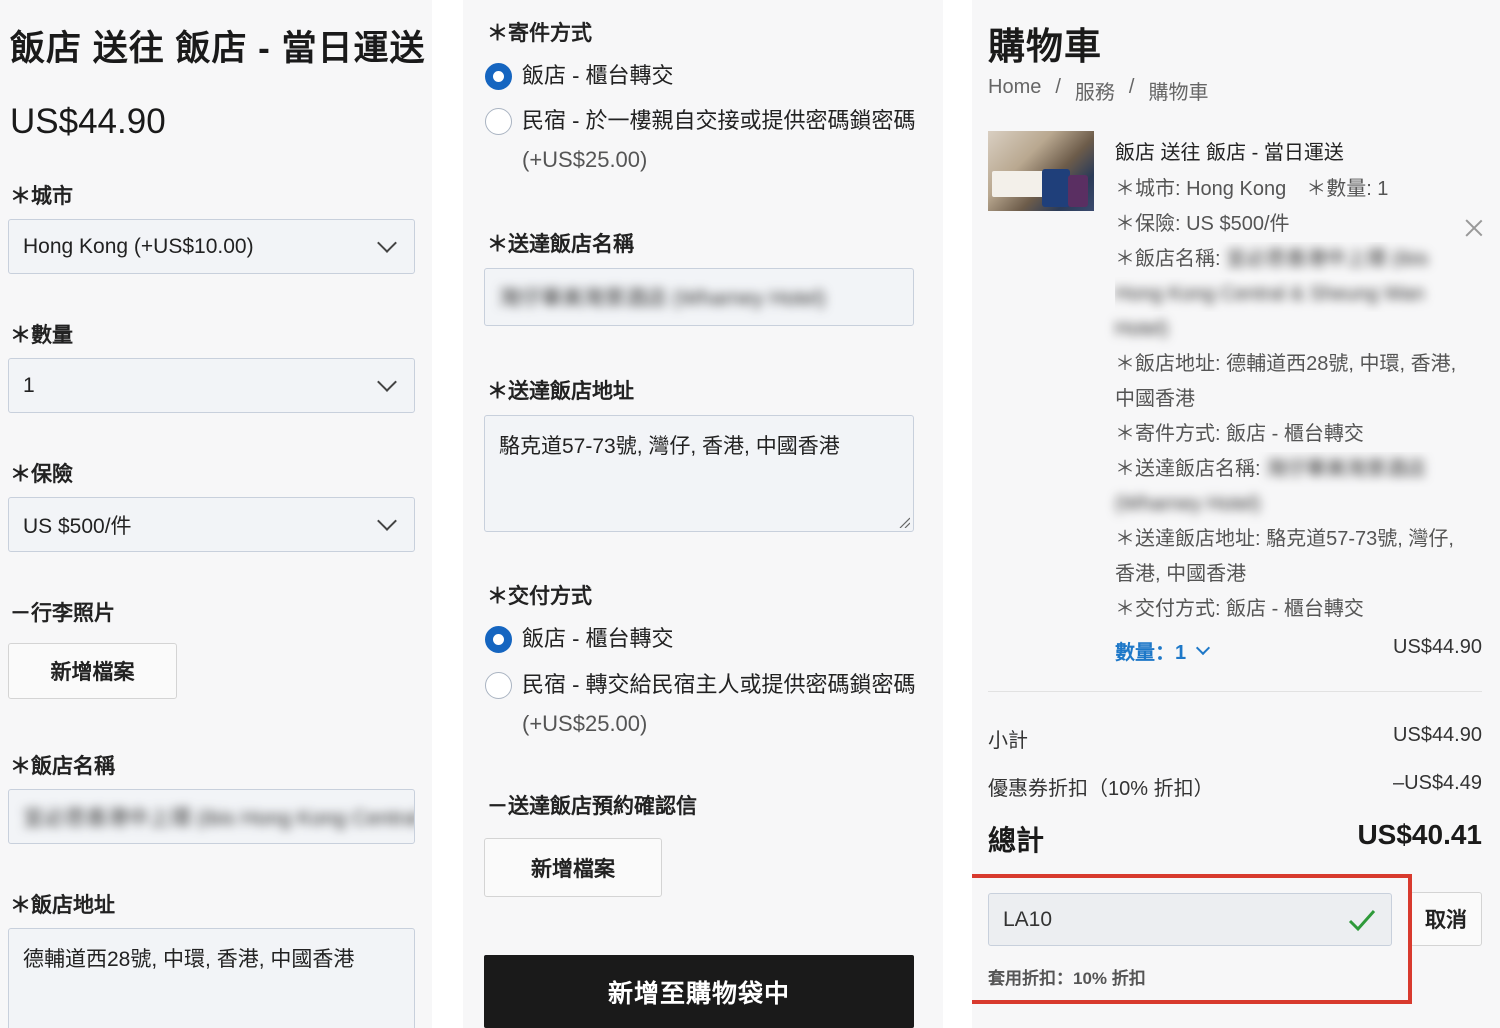 The height and width of the screenshot is (1028, 1500). What do you see at coordinates (41, 474) in the screenshot?
I see `insurance-label: ＊保險` at bounding box center [41, 474].